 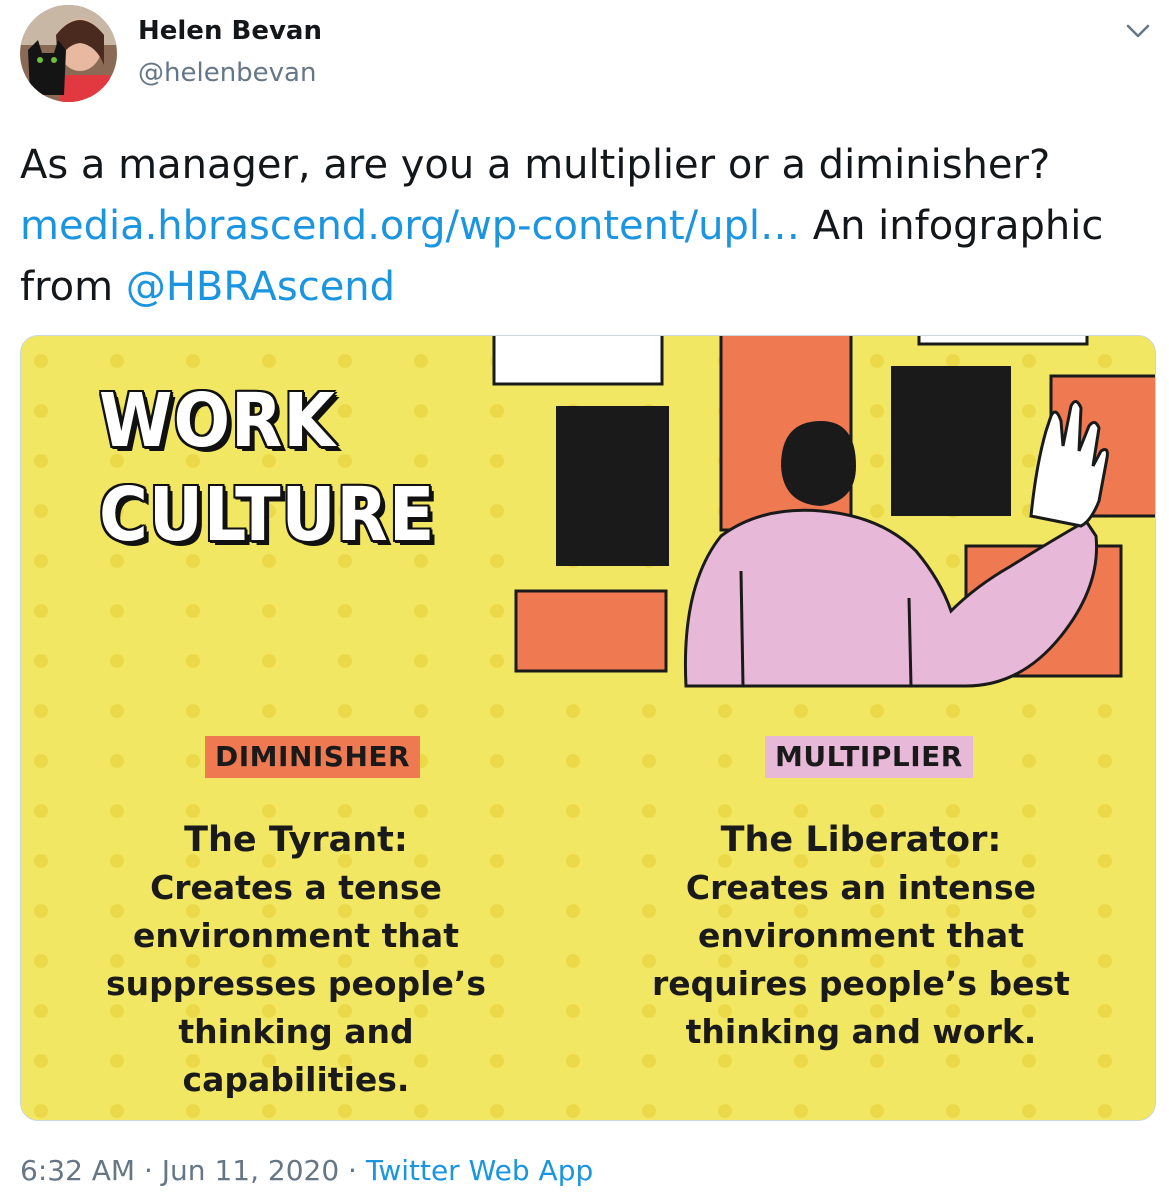 I want to click on source-app-link: Twitter Web App, so click(x=479, y=1170).